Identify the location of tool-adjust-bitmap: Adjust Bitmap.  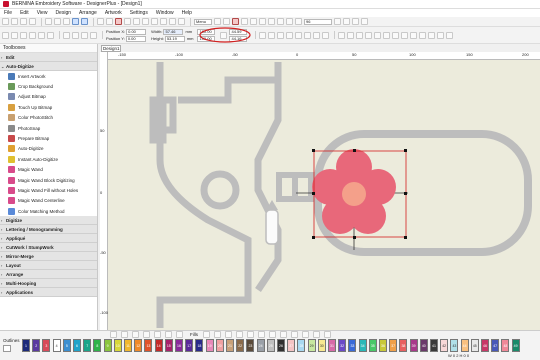
(48, 97).